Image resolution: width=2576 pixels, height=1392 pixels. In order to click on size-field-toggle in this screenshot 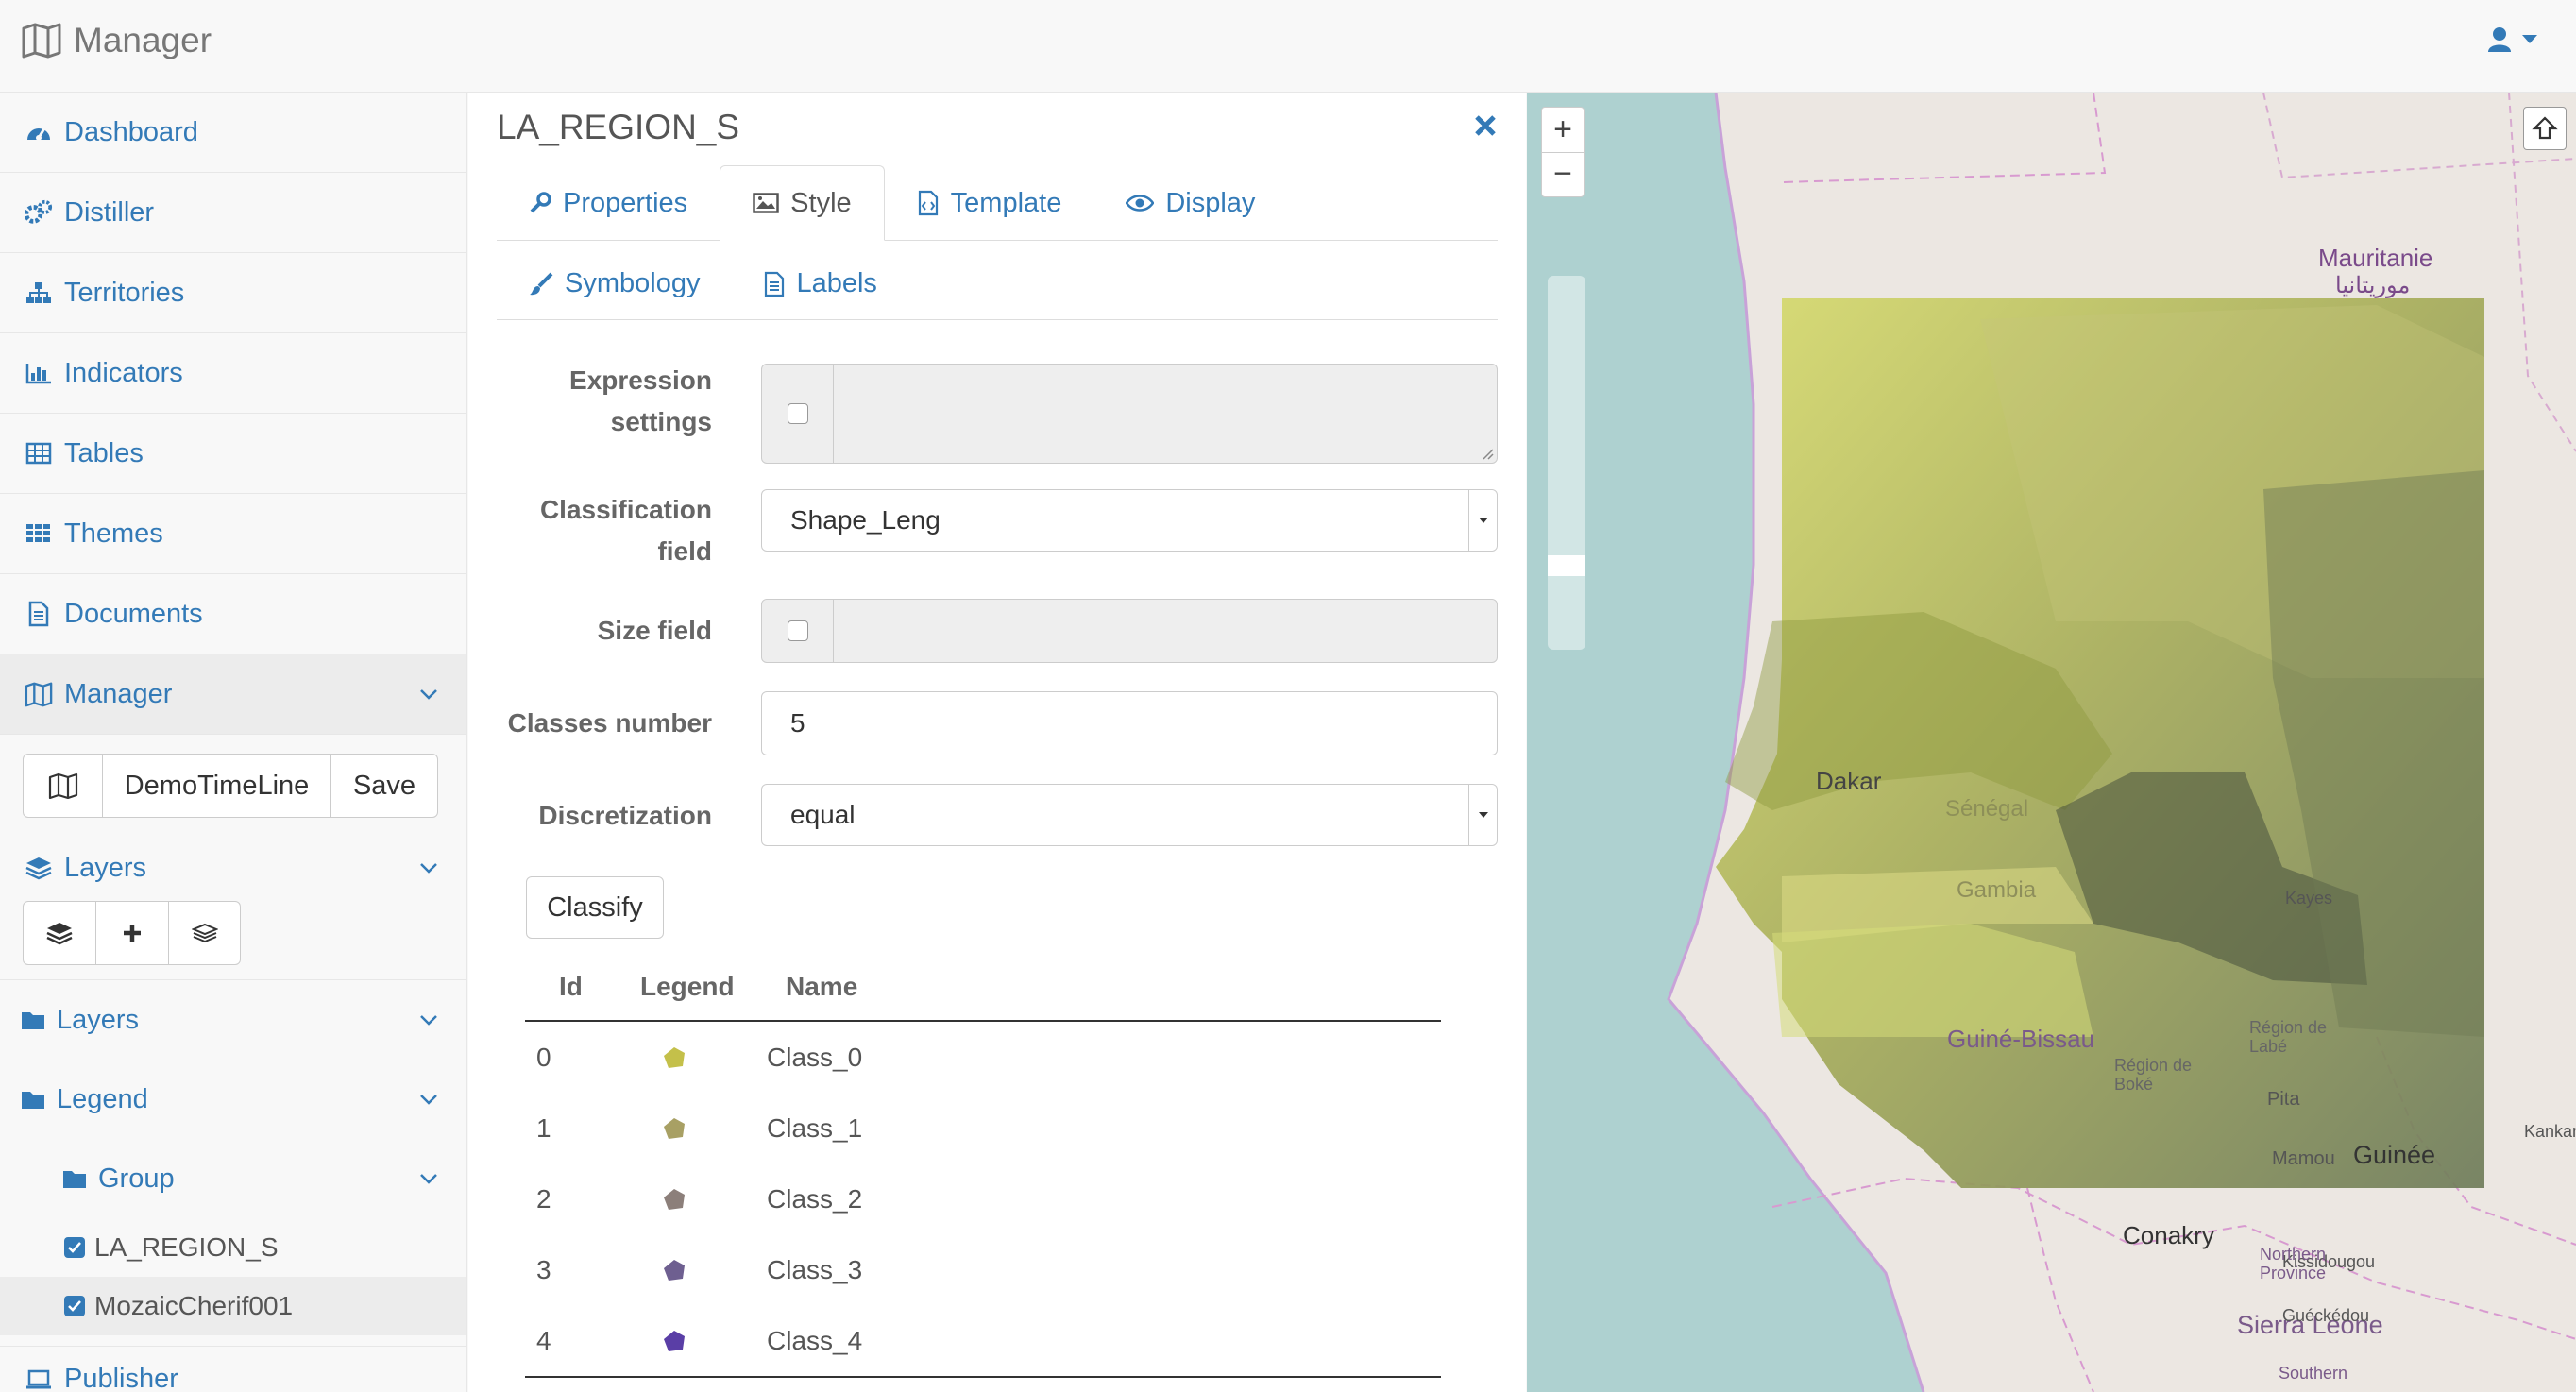, I will do `click(798, 631)`.